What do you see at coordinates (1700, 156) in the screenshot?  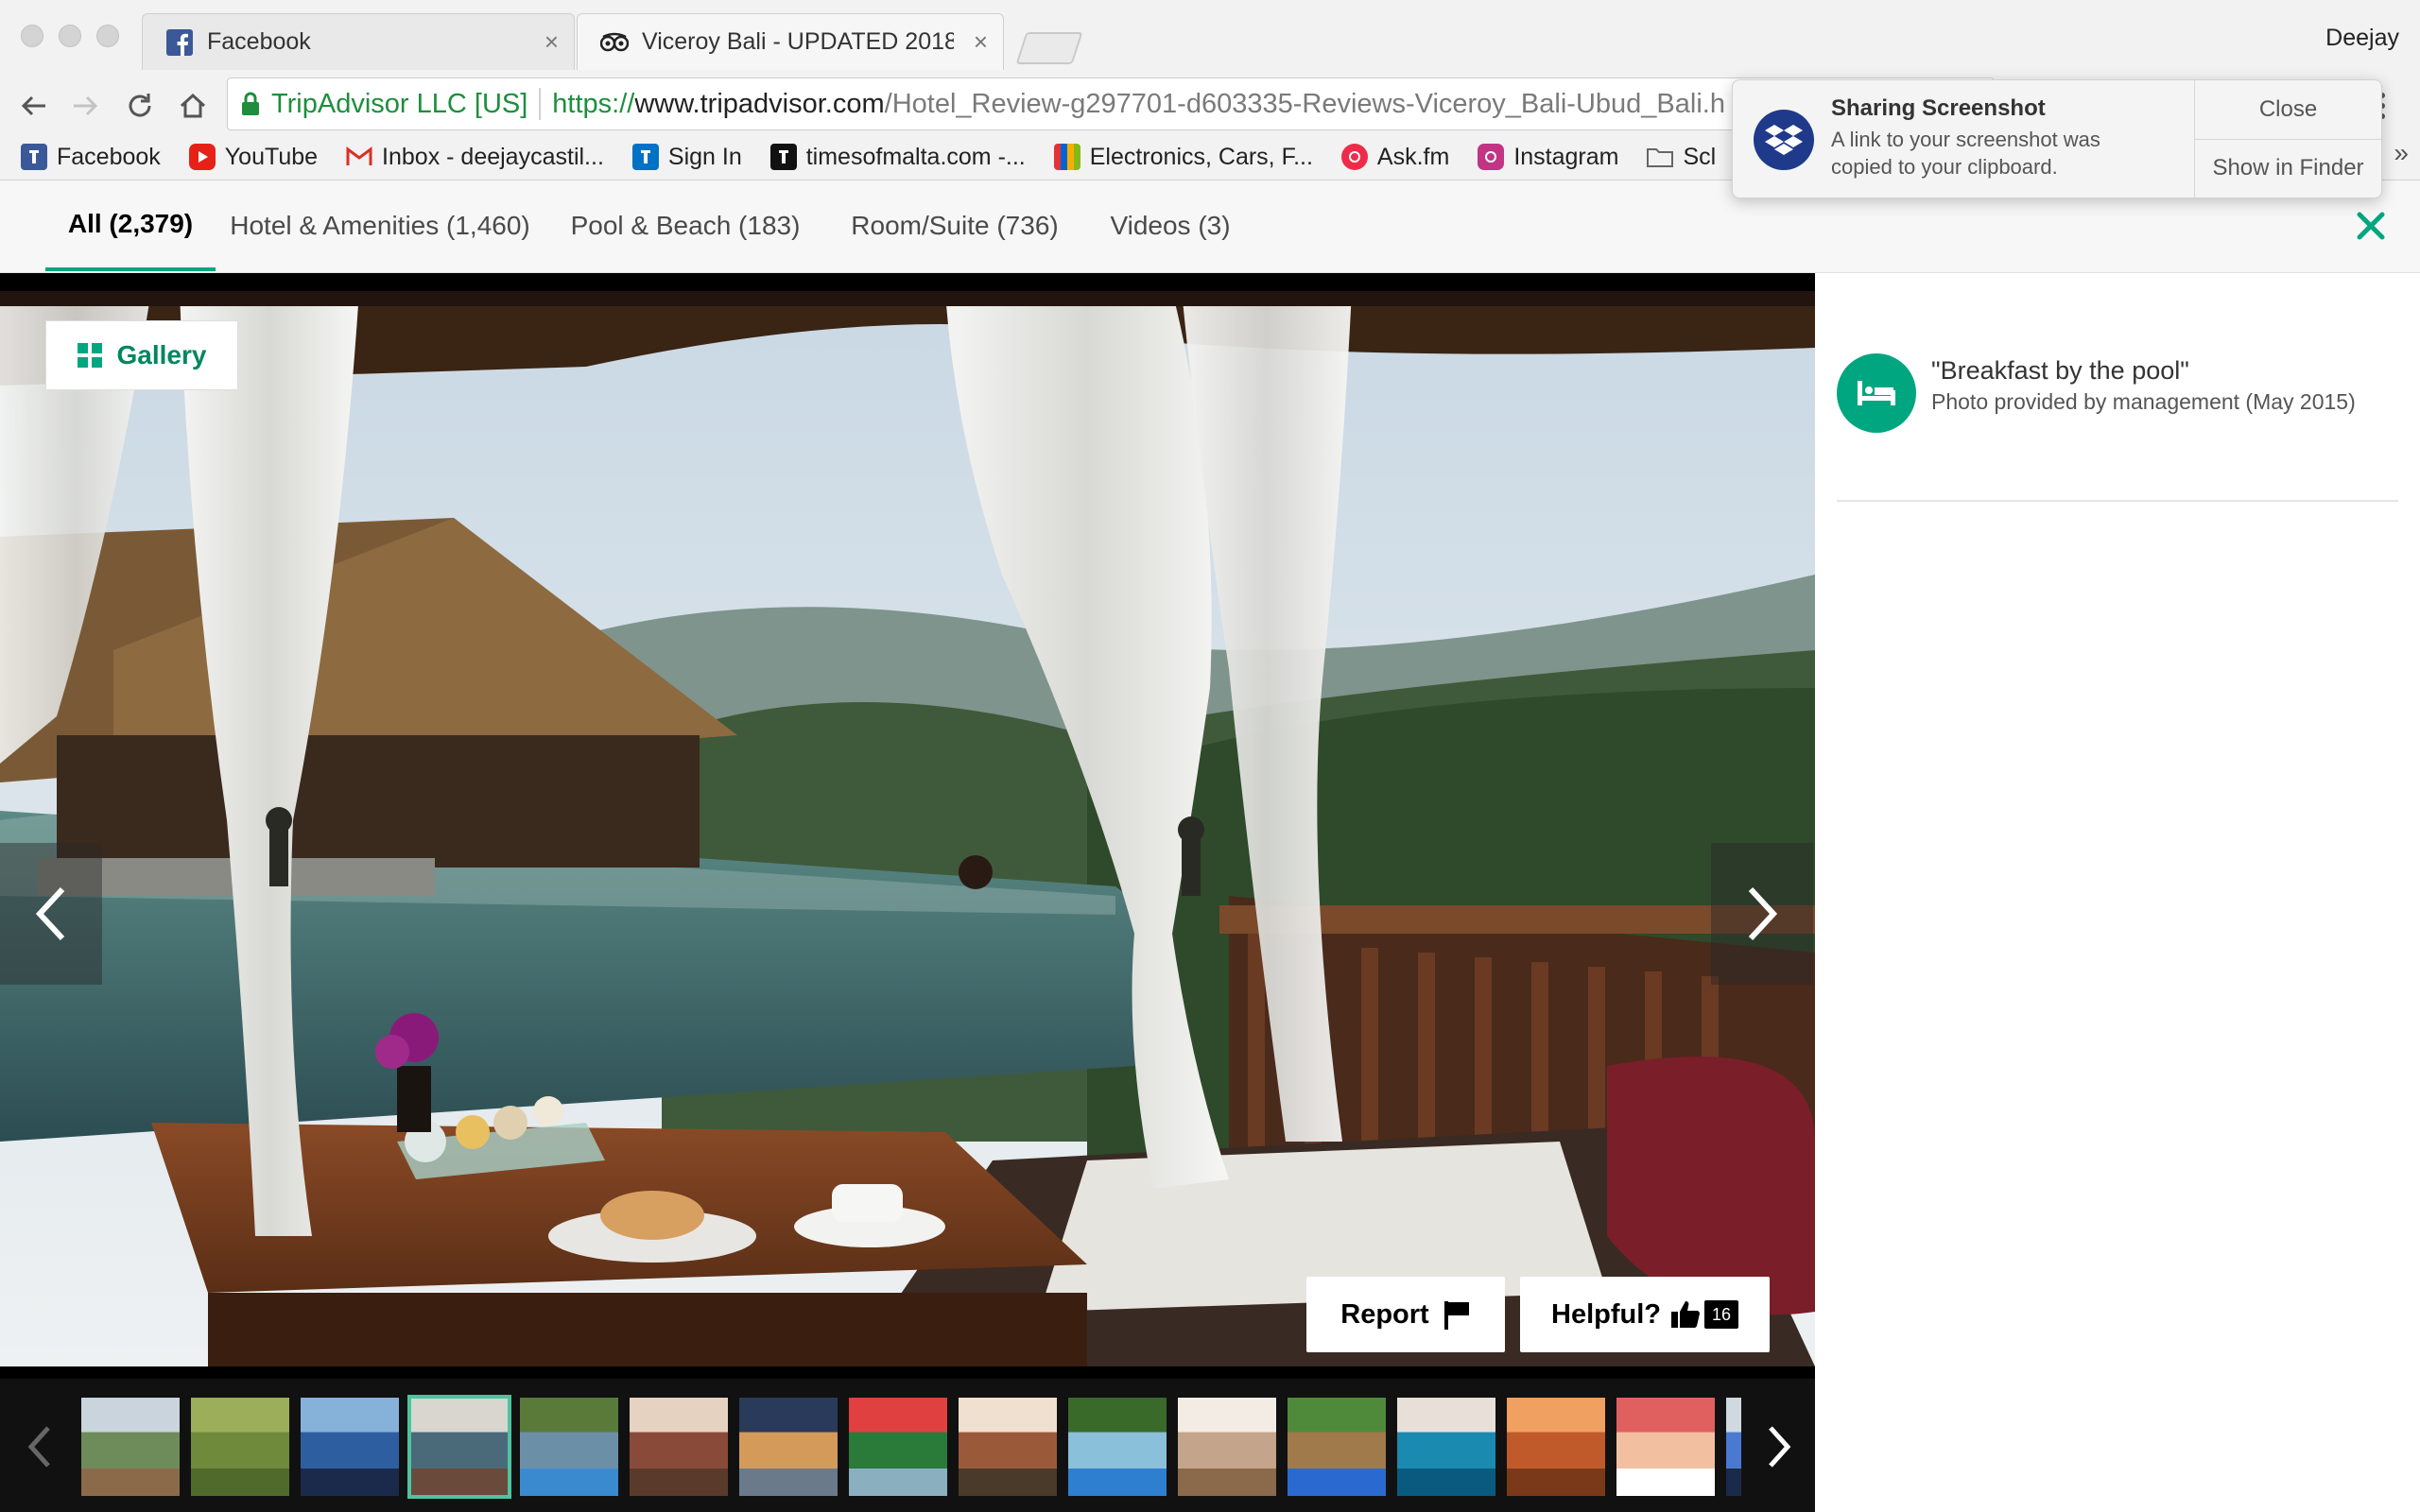 I see `bookmark-label: Scl` at bounding box center [1700, 156].